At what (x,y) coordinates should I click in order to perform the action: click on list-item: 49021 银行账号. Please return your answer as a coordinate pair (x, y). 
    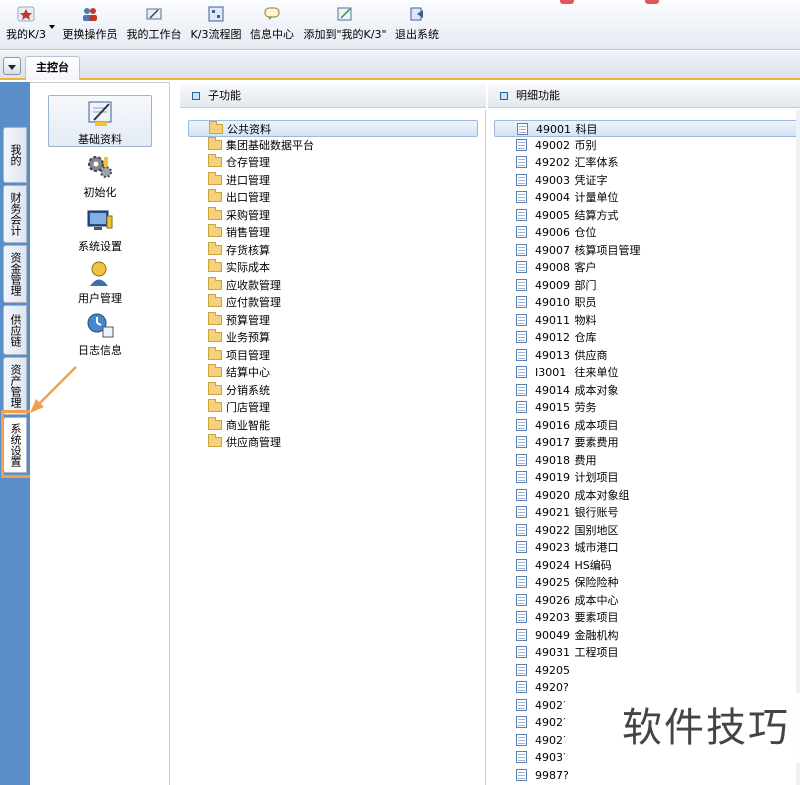
    Looking at the image, I should click on (556, 512).